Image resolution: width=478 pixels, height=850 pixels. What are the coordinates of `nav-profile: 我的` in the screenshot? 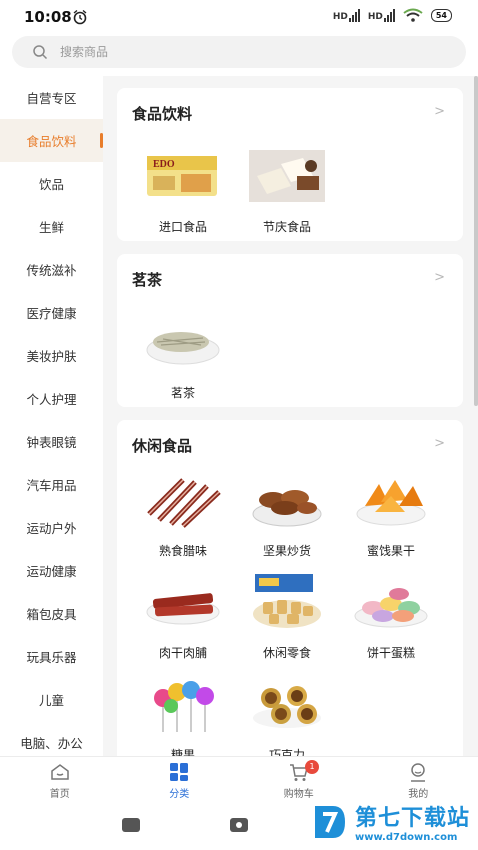 It's located at (418, 780).